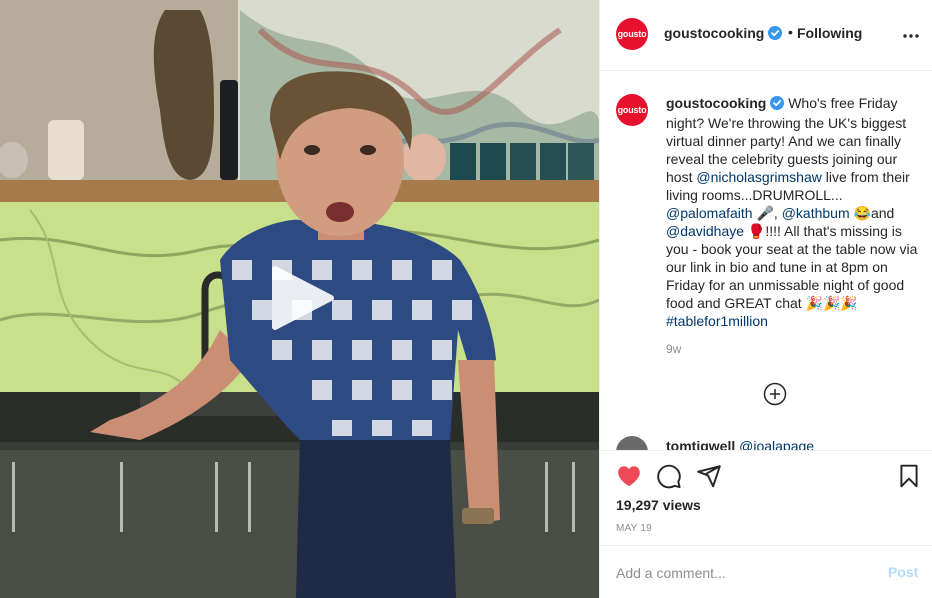 The height and width of the screenshot is (598, 932). I want to click on hashtag-link: #tablefor1million, so click(717, 321).